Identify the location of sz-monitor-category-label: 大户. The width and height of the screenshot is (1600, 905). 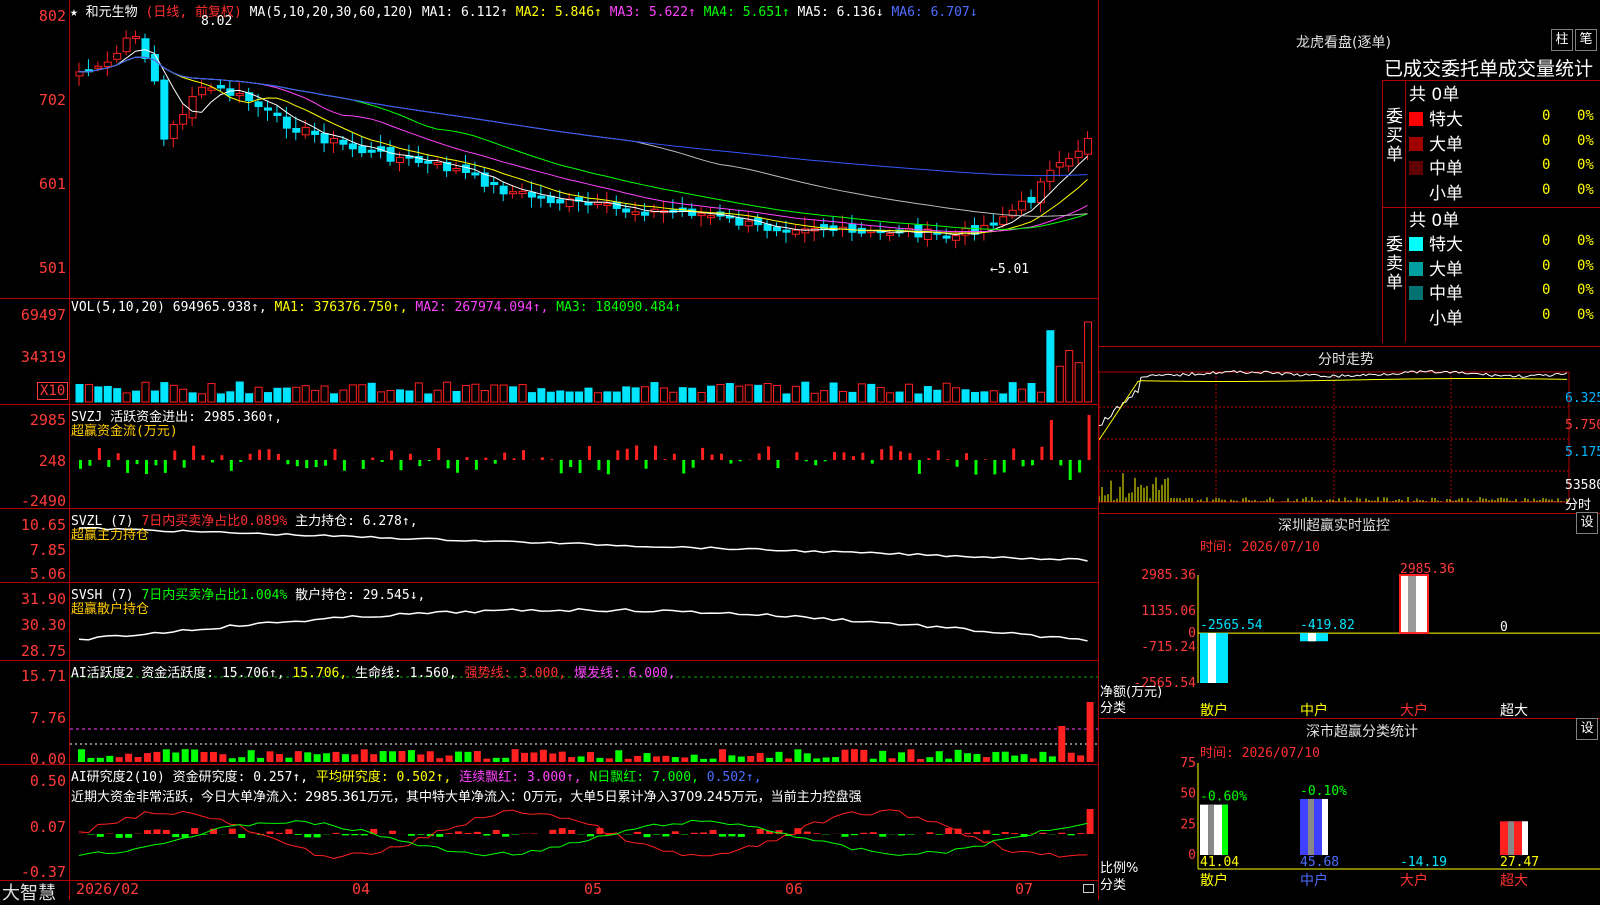
(1414, 710).